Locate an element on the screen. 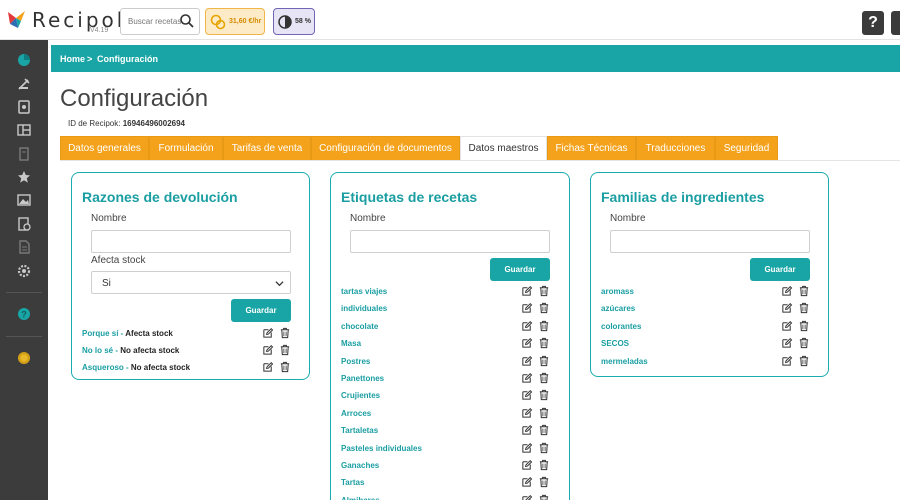 The height and width of the screenshot is (500, 900). help-button: ? is located at coordinates (873, 23).